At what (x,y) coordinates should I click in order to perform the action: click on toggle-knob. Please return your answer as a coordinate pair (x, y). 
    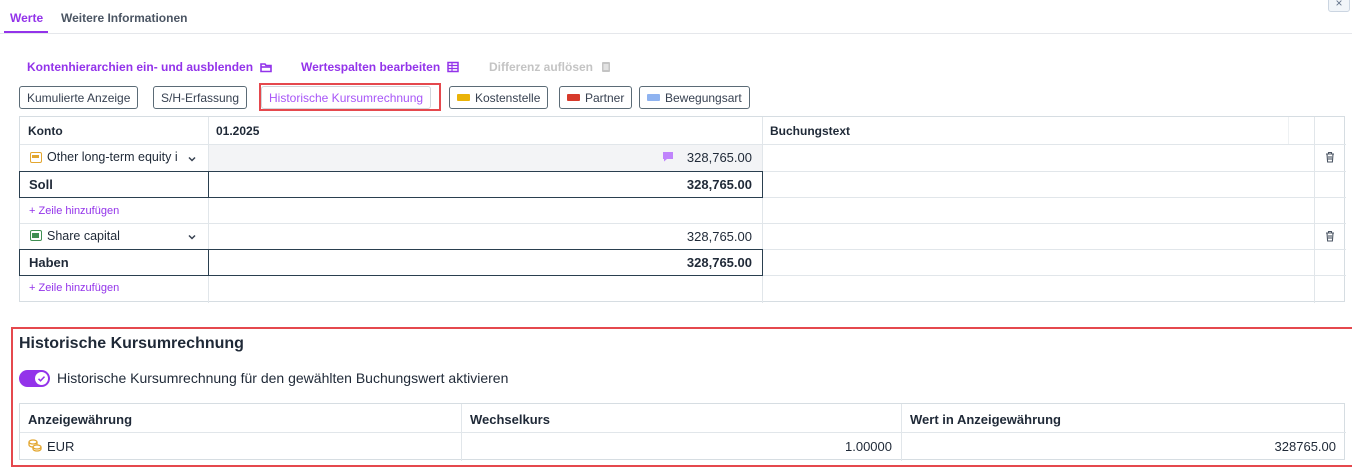
    Looking at the image, I should click on (41, 378).